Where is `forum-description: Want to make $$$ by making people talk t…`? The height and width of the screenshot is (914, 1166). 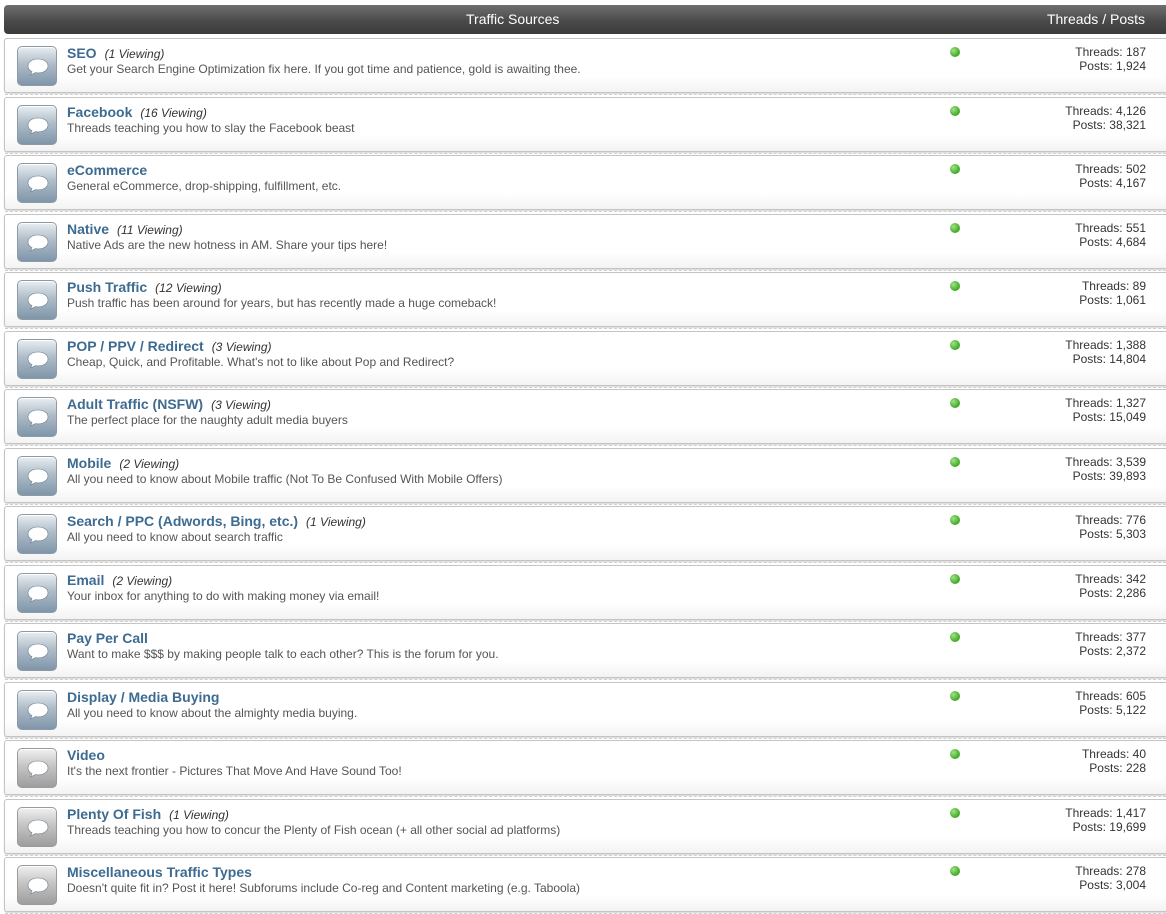
forum-description: Want to make $$$ by making people talk t… is located at coordinates (283, 654).